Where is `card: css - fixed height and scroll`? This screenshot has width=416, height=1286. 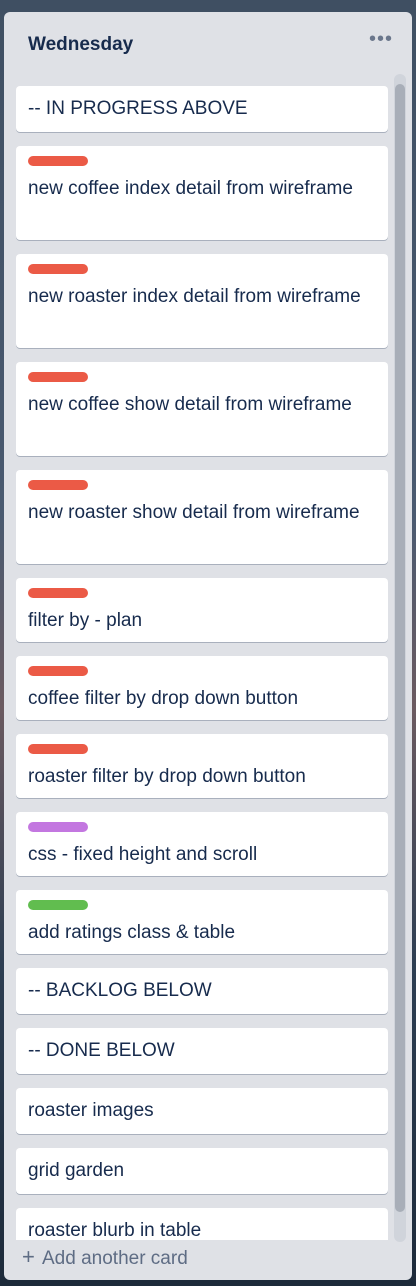
card: css - fixed height and scroll is located at coordinates (202, 844).